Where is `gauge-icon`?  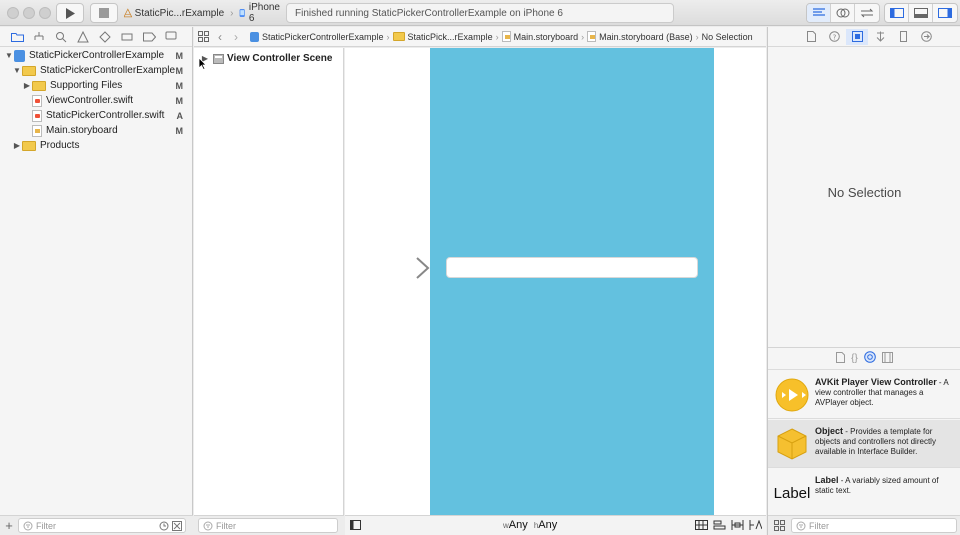
gauge-icon is located at coordinates (127, 36).